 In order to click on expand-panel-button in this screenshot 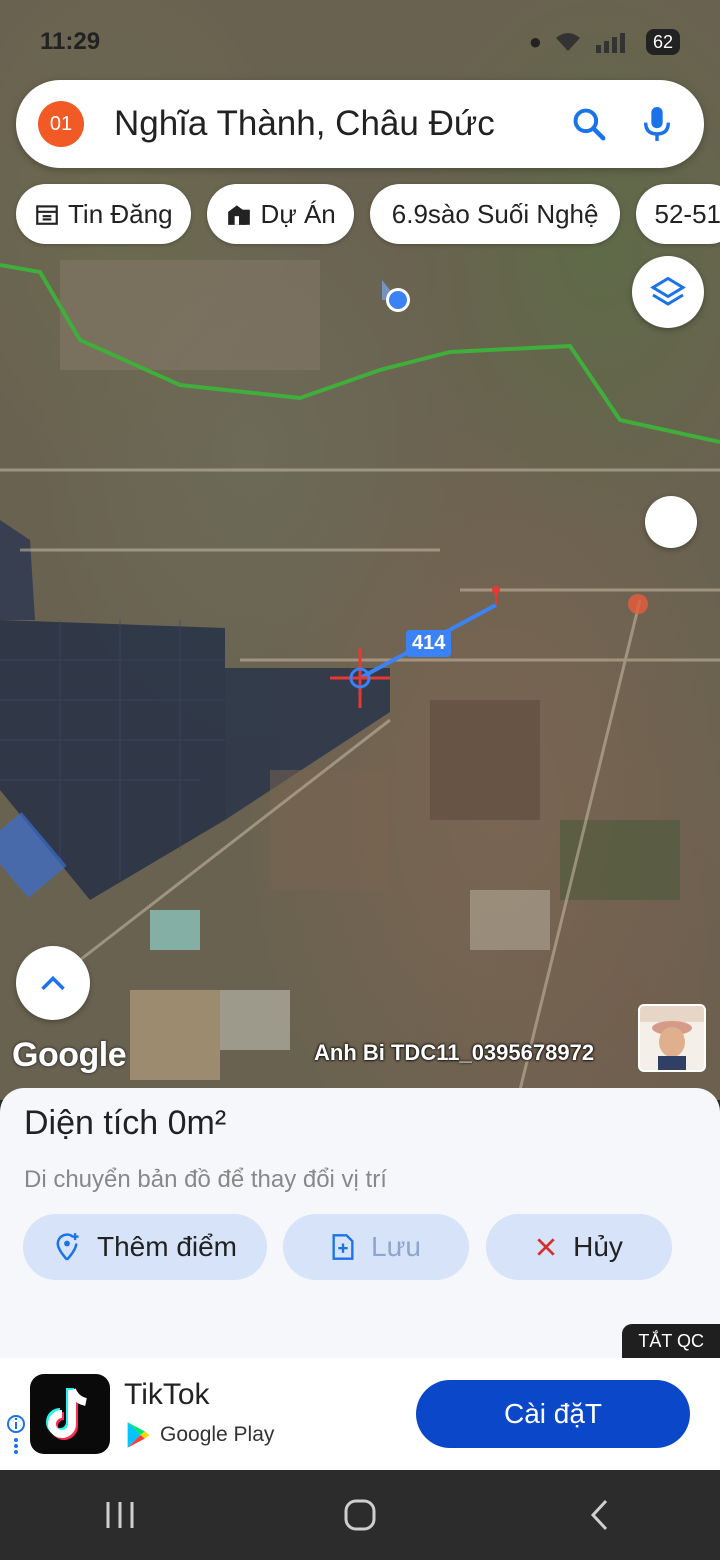, I will do `click(53, 983)`.